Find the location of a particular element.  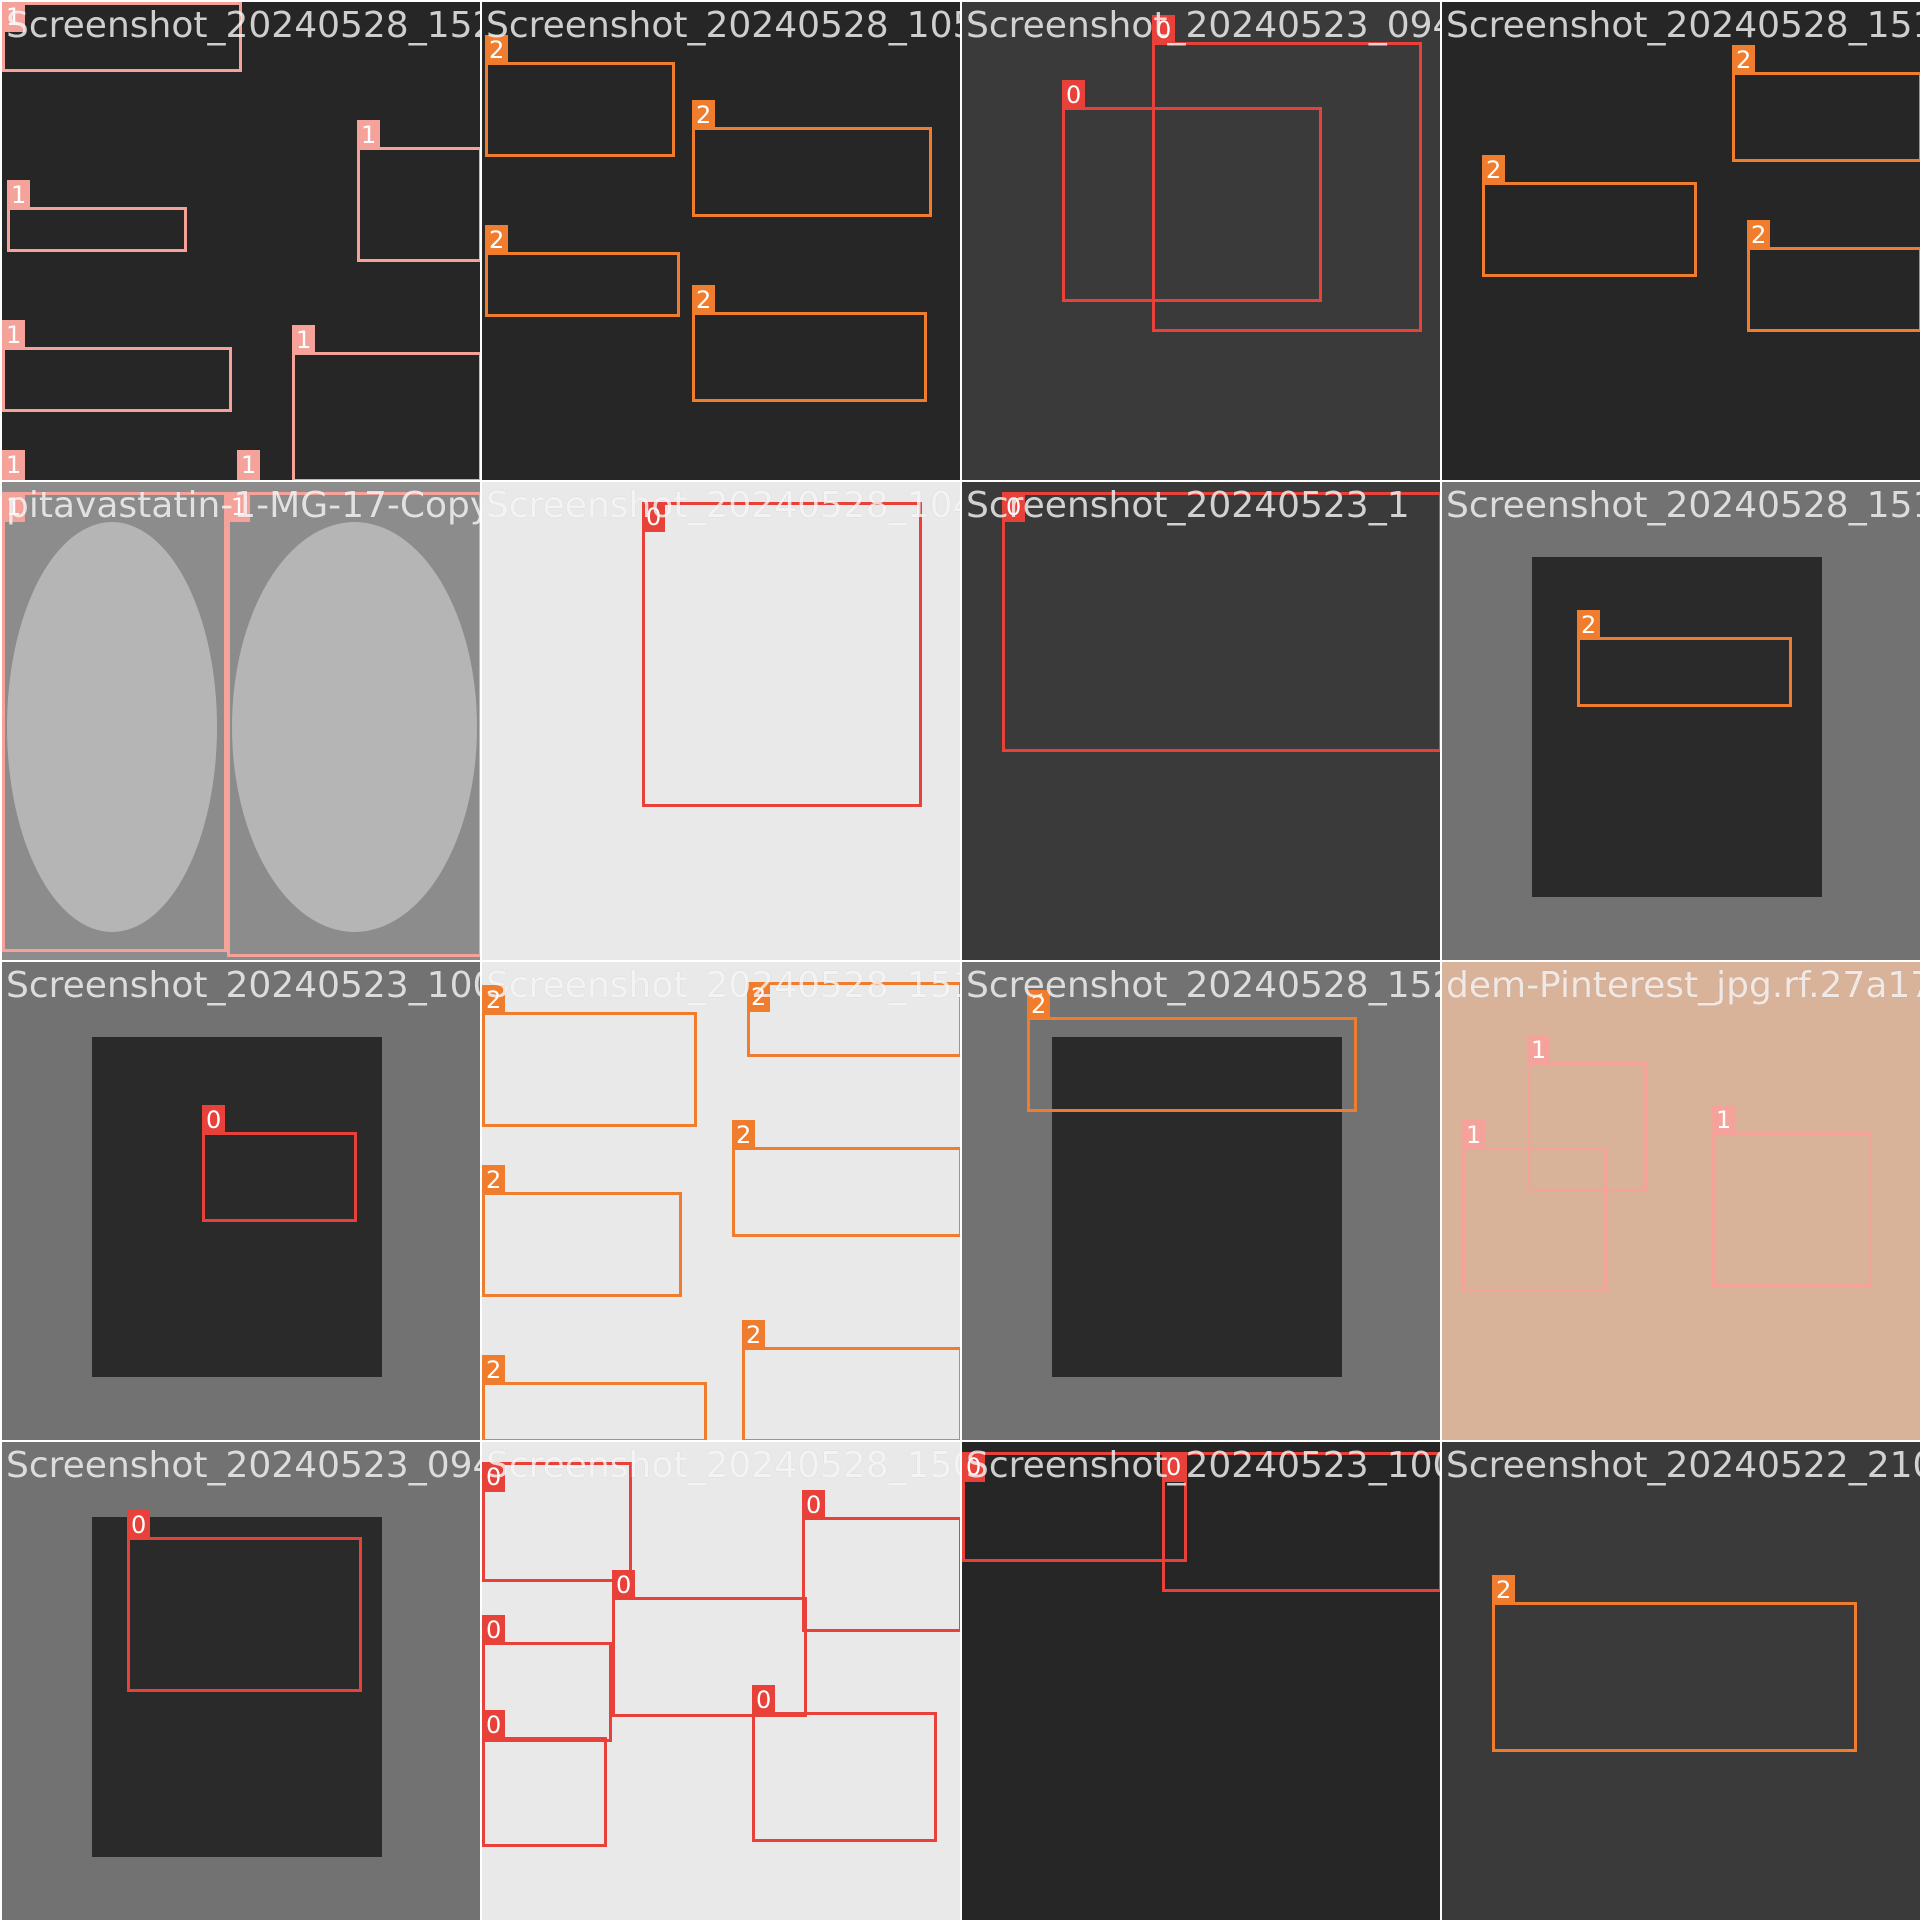

mosaic-tile: 1 1 1 1 1 1 1 Screenshot_20240528_1522 is located at coordinates (240, 240).